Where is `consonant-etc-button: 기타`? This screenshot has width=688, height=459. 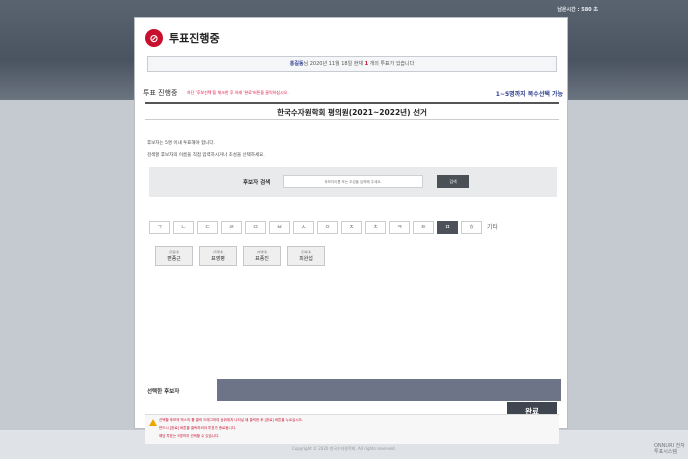 consonant-etc-button: 기타 is located at coordinates (492, 228).